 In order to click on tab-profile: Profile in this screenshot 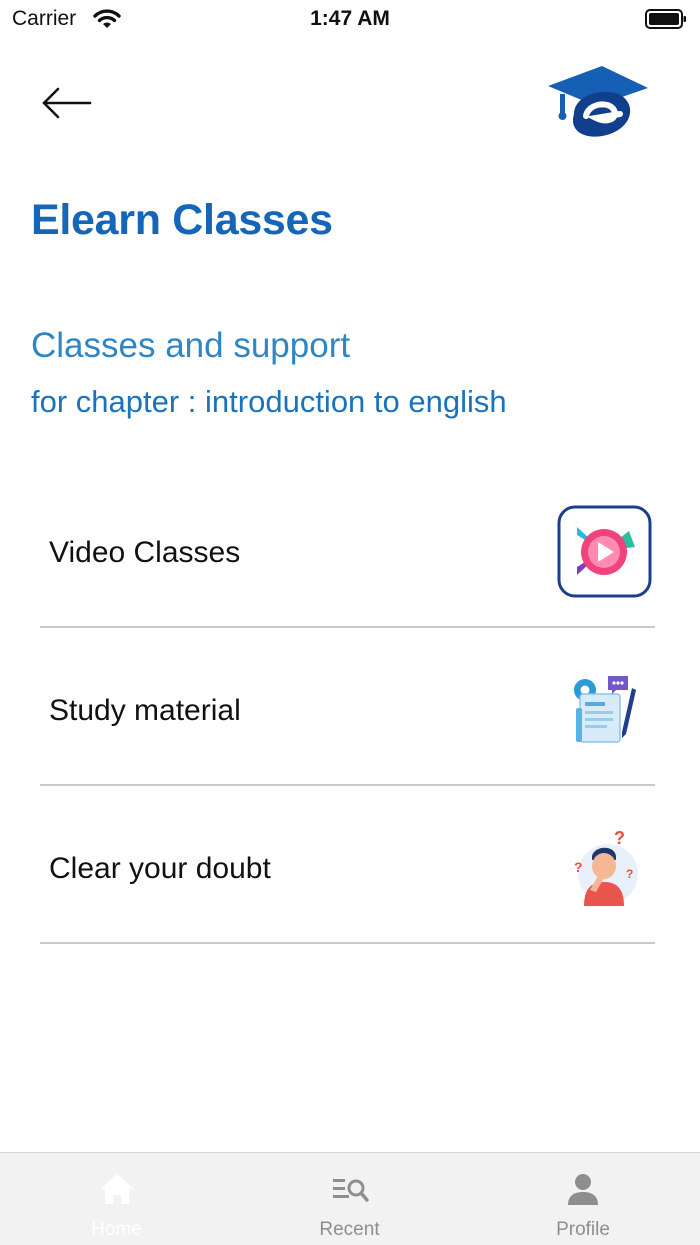, I will do `click(583, 1199)`.